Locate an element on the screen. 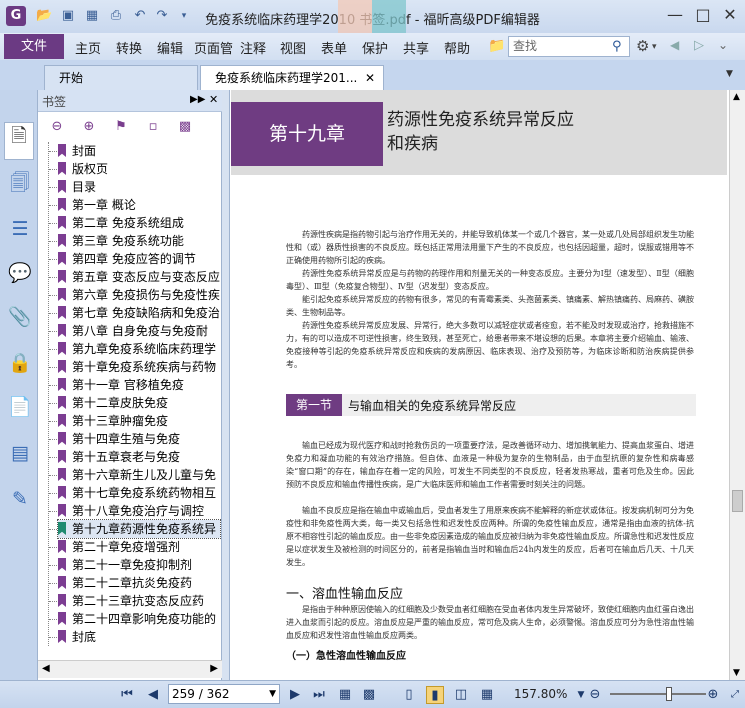 The width and height of the screenshot is (745, 708). tab-list-dropdown-icon: ▼ is located at coordinates (729, 74).